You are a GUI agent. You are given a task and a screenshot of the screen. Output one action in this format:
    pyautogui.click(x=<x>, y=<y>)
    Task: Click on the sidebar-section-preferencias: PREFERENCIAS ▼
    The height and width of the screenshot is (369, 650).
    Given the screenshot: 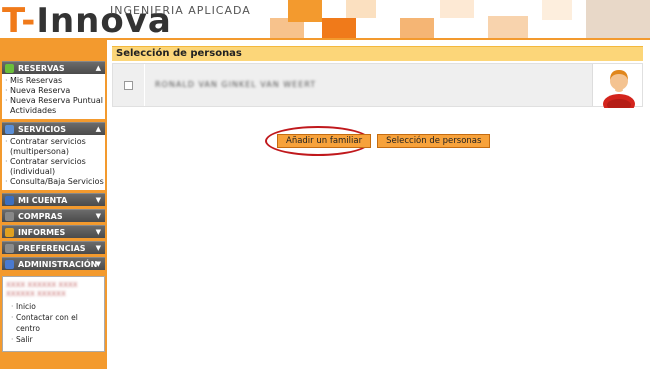 What is the action you would take?
    pyautogui.click(x=53, y=247)
    